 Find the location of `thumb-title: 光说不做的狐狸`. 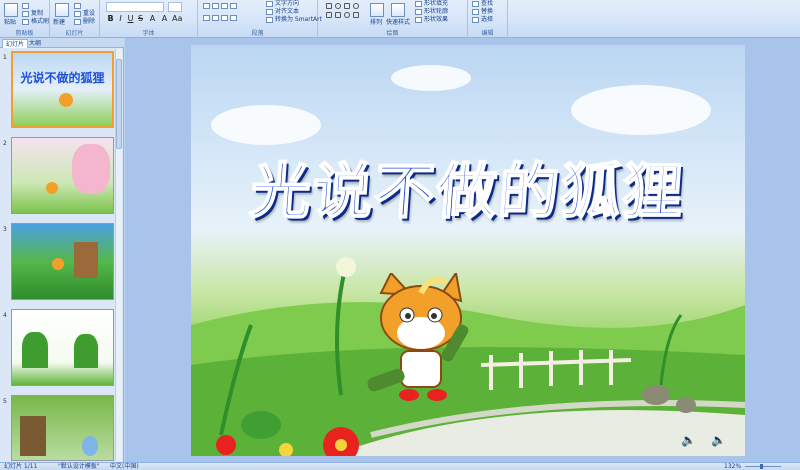

thumb-title: 光说不做的狐狸 is located at coordinates (62, 78).